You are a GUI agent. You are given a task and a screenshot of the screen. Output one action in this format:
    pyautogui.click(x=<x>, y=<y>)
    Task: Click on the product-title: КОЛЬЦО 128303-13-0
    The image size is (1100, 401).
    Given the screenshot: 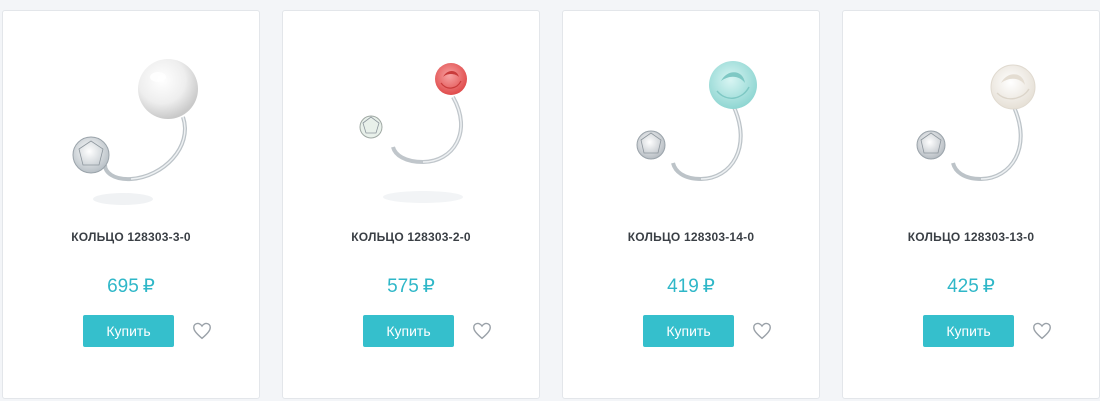 What is the action you would take?
    pyautogui.click(x=971, y=237)
    